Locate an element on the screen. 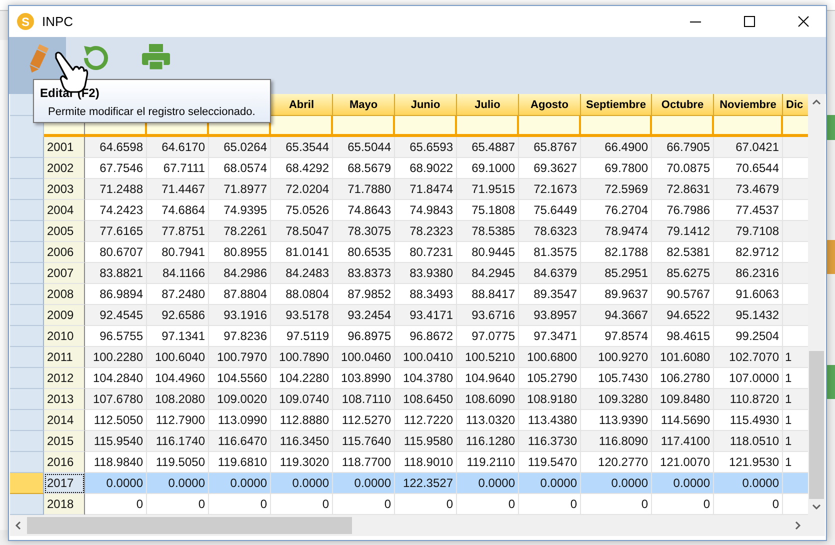  table-cell: 93.8957 is located at coordinates (550, 315).